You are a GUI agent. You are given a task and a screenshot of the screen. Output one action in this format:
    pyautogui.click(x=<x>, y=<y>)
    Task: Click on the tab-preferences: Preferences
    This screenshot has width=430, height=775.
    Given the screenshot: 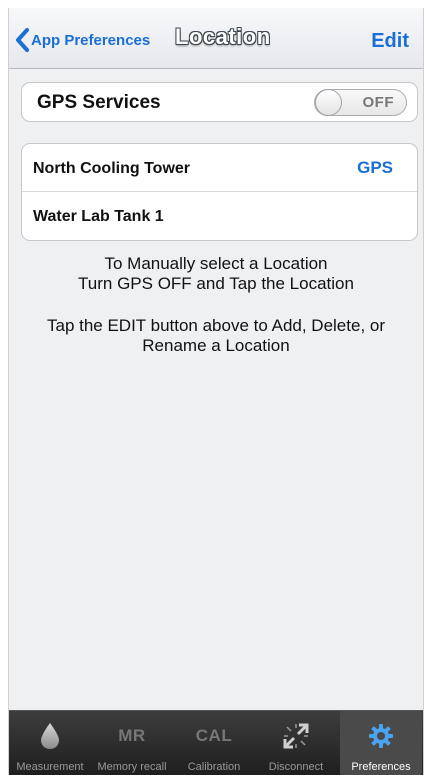 What is the action you would take?
    pyautogui.click(x=381, y=743)
    